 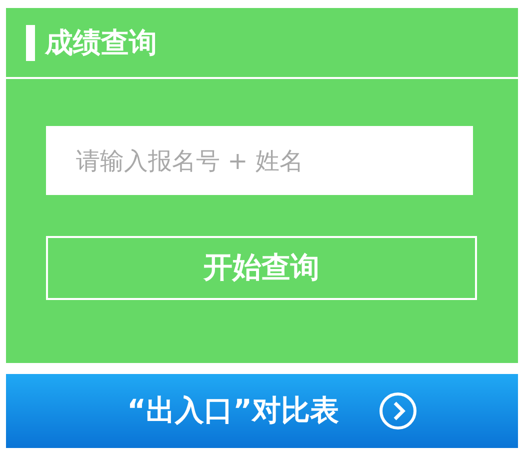 I want to click on banner-text: “出入口”对比表, so click(x=233, y=410).